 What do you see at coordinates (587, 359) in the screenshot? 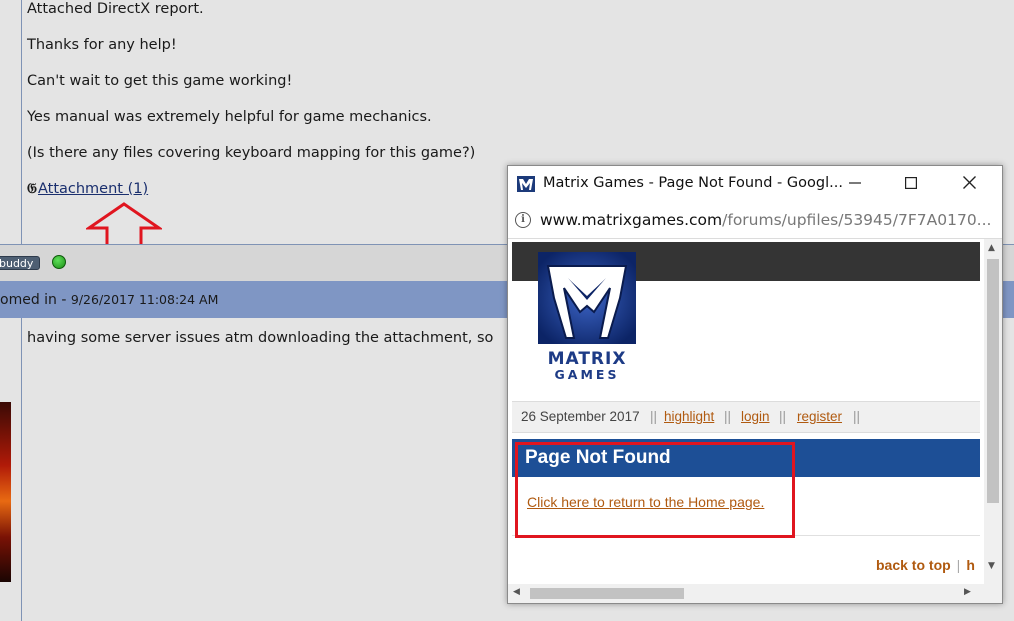
I see `logo-text-matrix: MATRIX` at bounding box center [587, 359].